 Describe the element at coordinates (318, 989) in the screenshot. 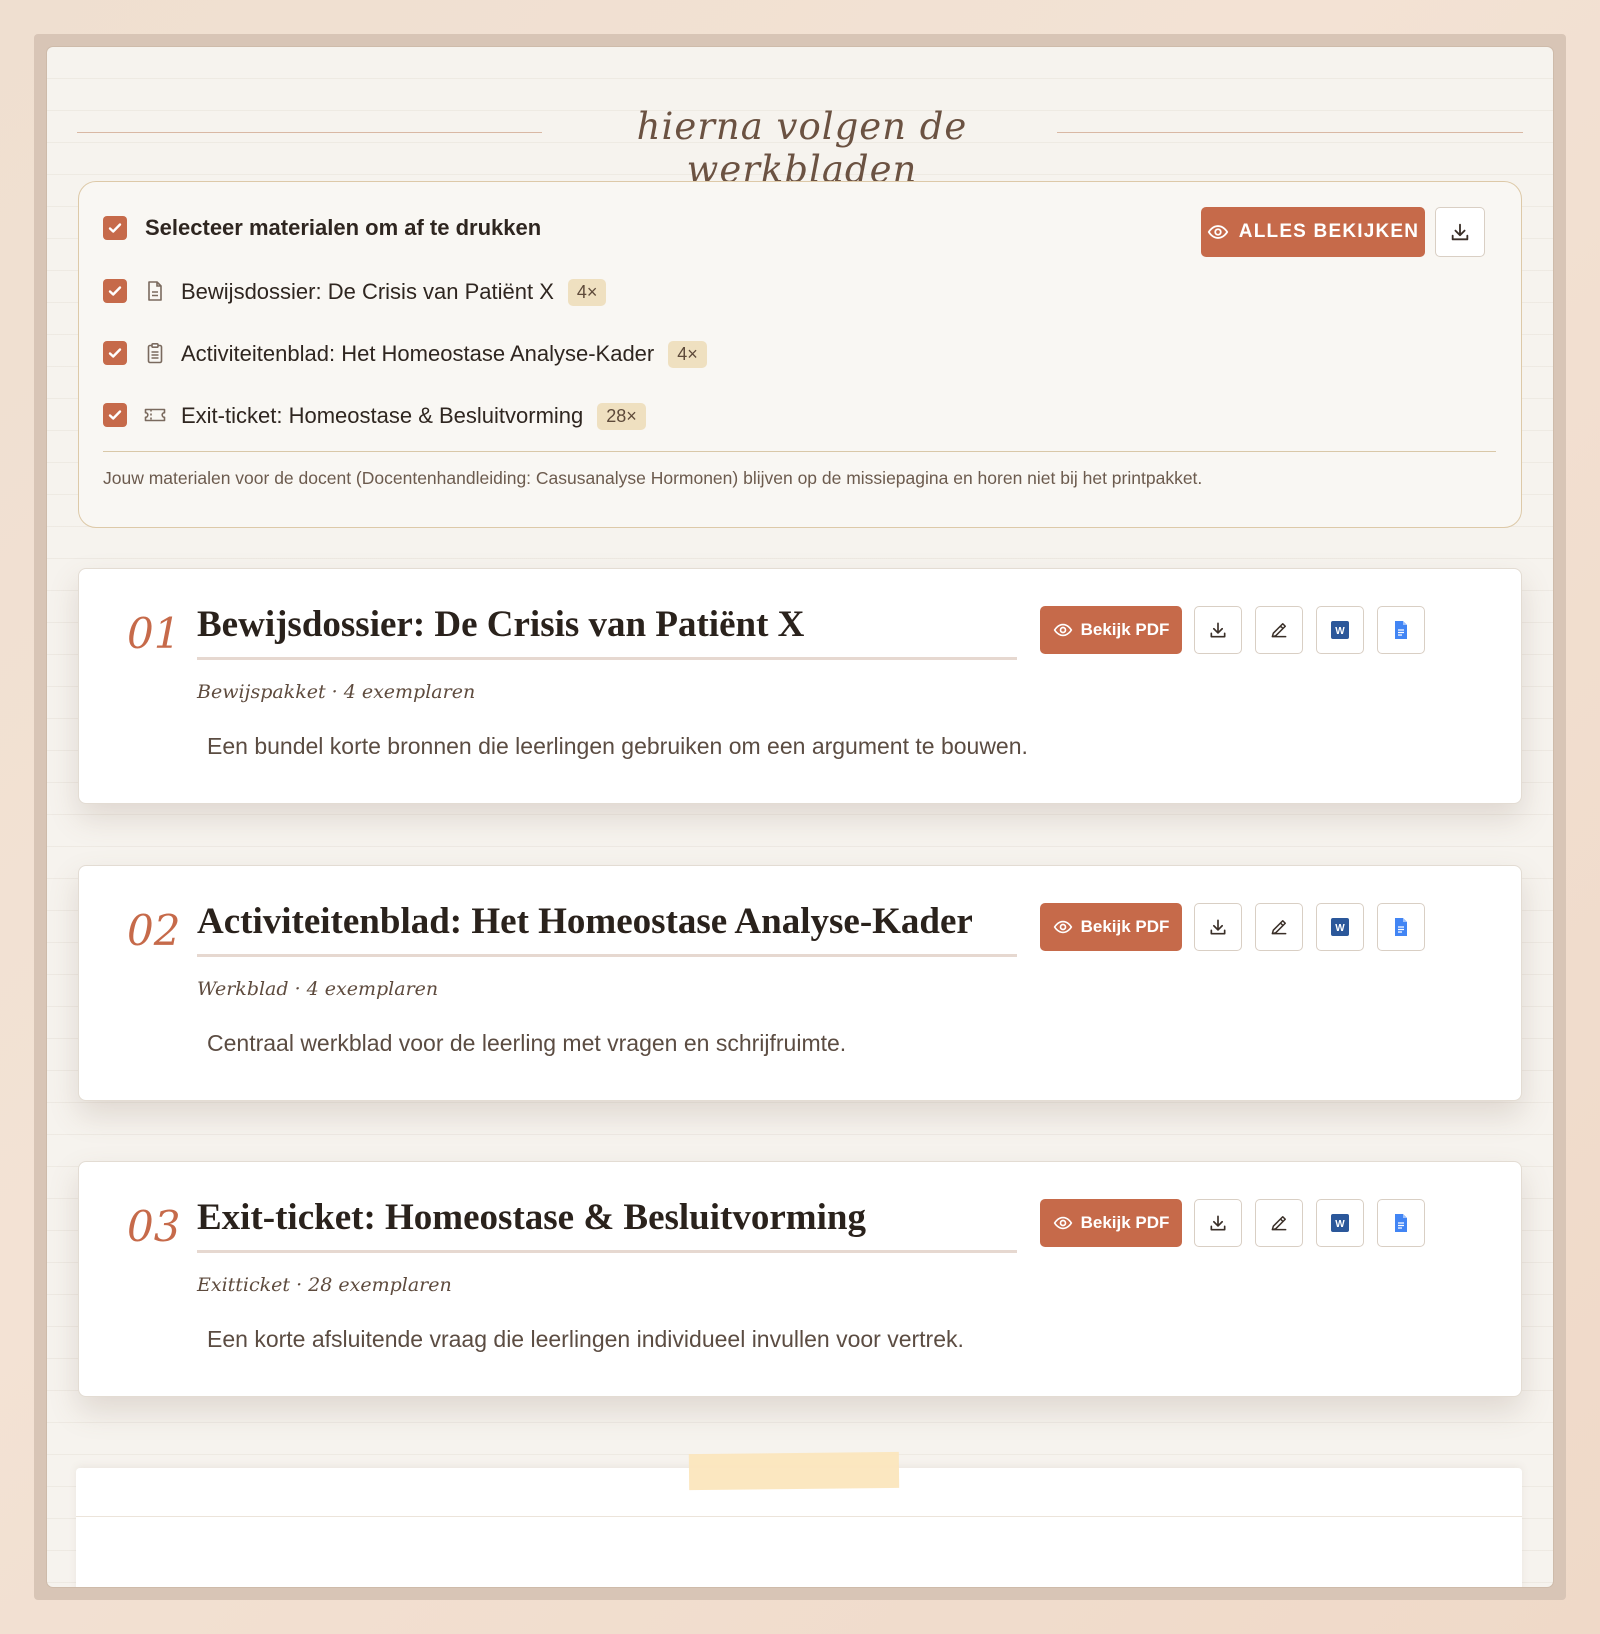

I see `card-meta: Werkblad · 4 exemplaren` at that location.